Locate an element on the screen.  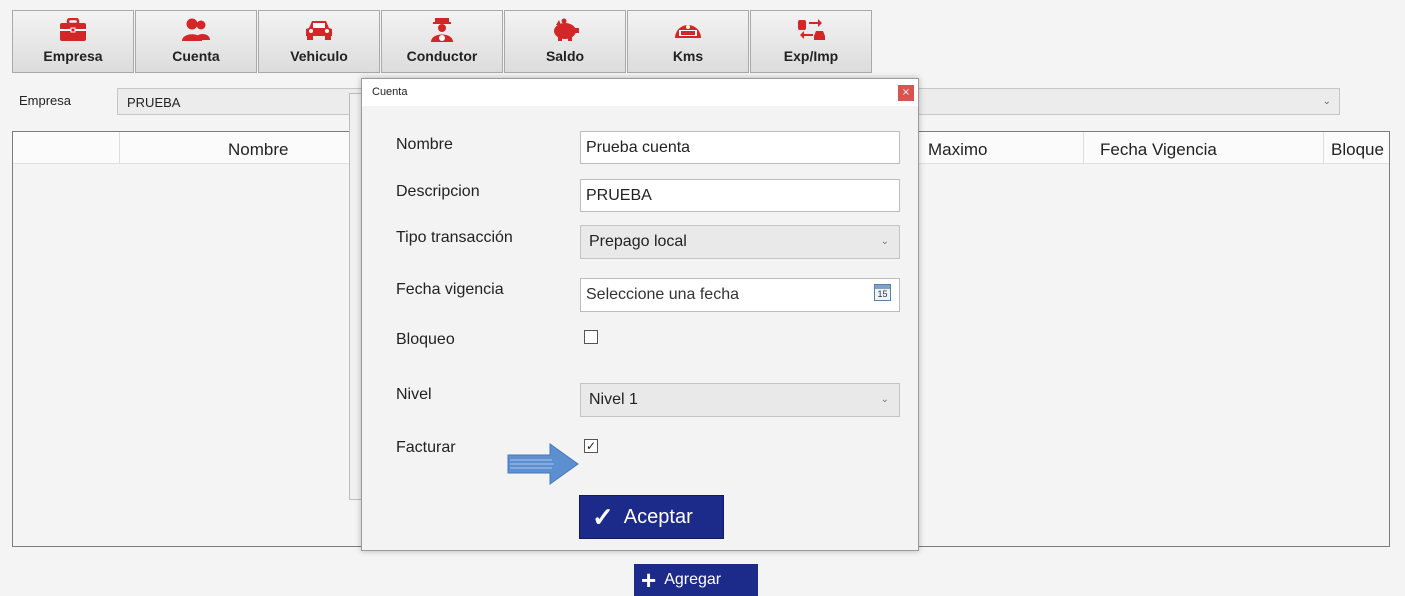
toolbar-label: Cuenta is located at coordinates (196, 56).